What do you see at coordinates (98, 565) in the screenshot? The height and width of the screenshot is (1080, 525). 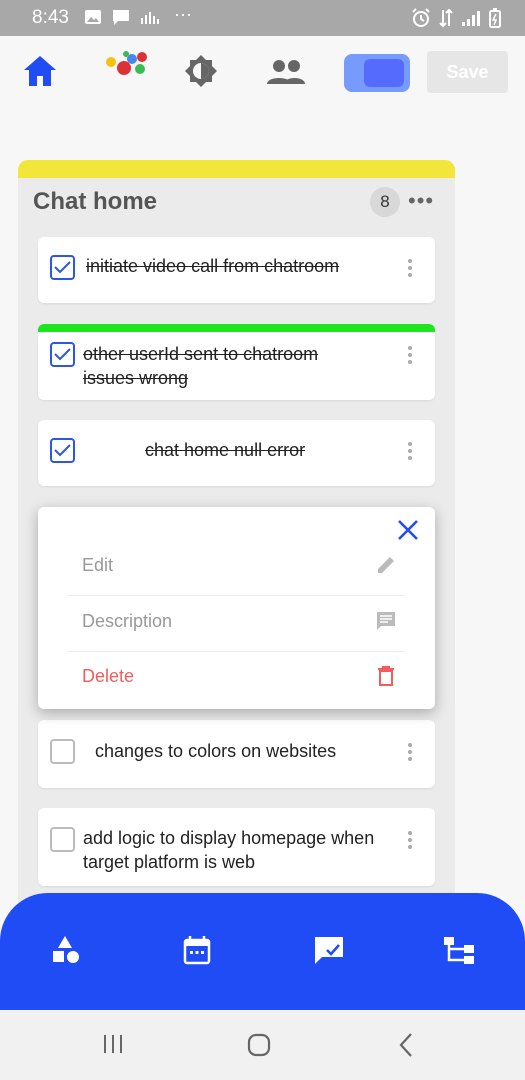 I see `menu-item-label: Edit` at bounding box center [98, 565].